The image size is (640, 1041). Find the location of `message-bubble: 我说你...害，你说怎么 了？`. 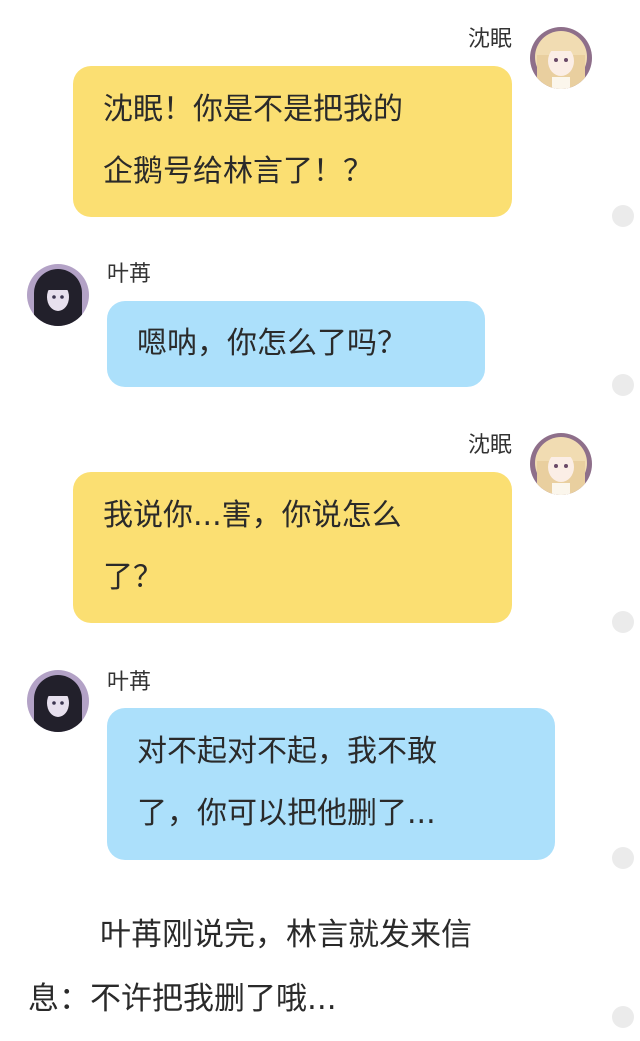

message-bubble: 我说你...害，你说怎么 了？ is located at coordinates (292, 547).